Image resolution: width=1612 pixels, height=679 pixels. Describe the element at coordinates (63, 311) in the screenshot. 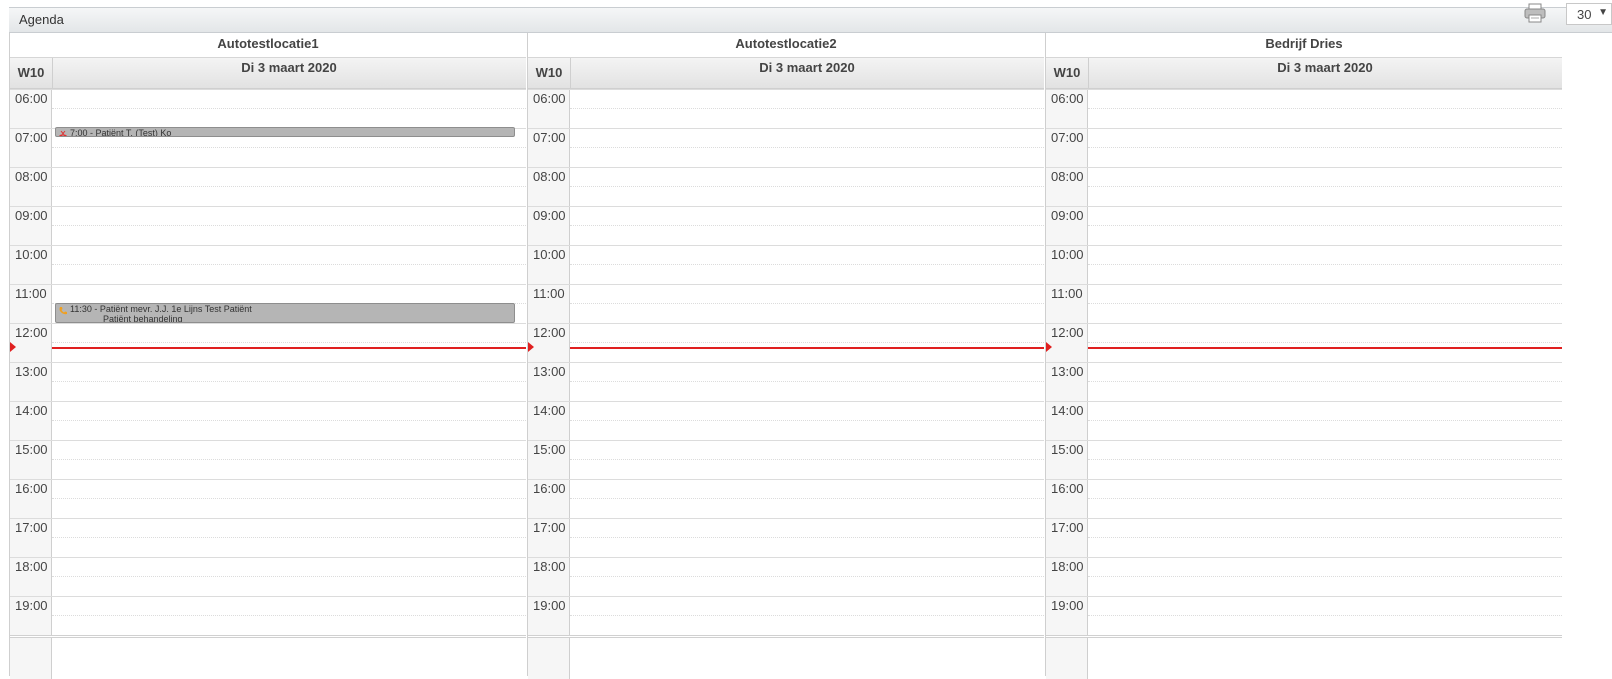

I see `phone-icon` at that location.